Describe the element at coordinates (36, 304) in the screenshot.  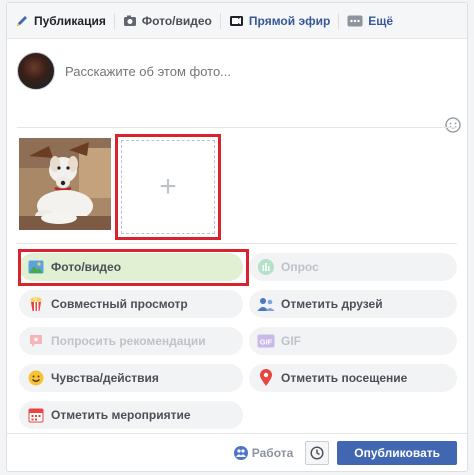
I see `popcorn-icon` at that location.